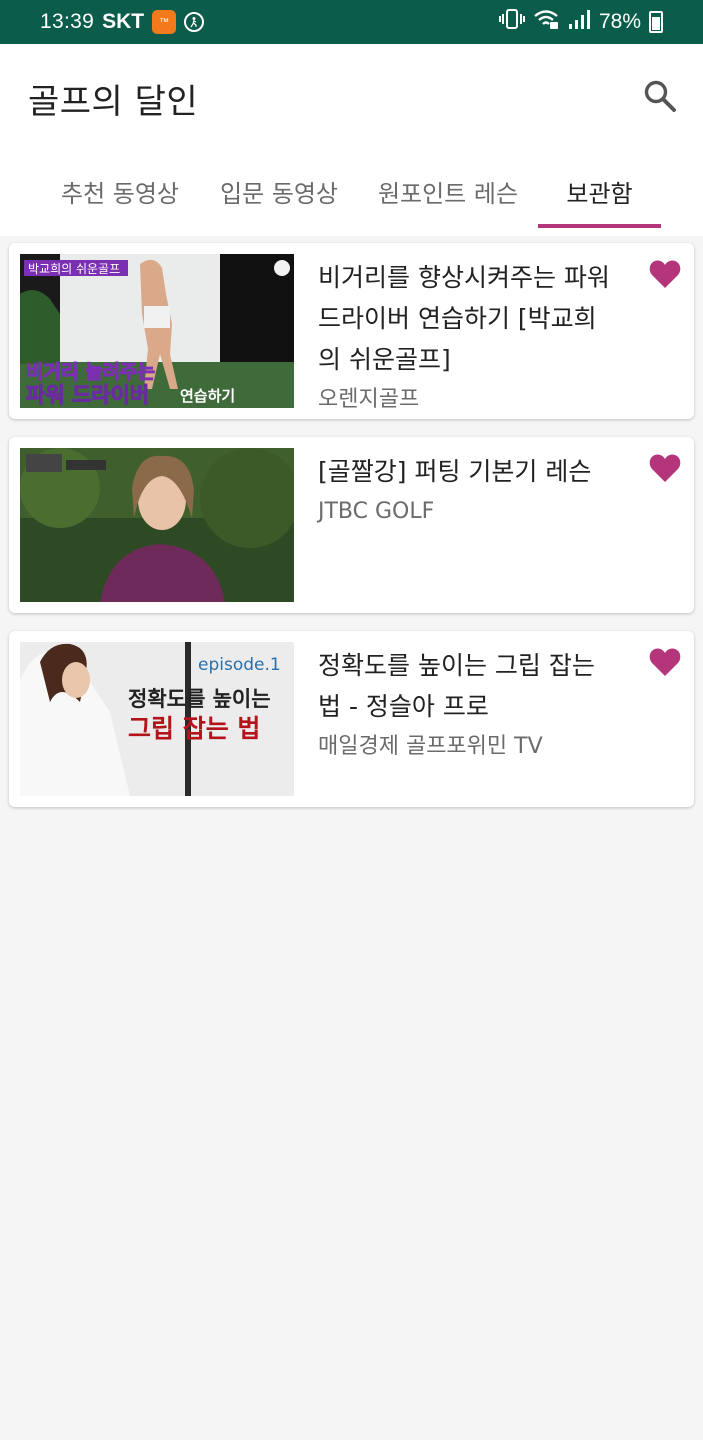 The height and width of the screenshot is (1440, 703). I want to click on activity-icon, so click(194, 22).